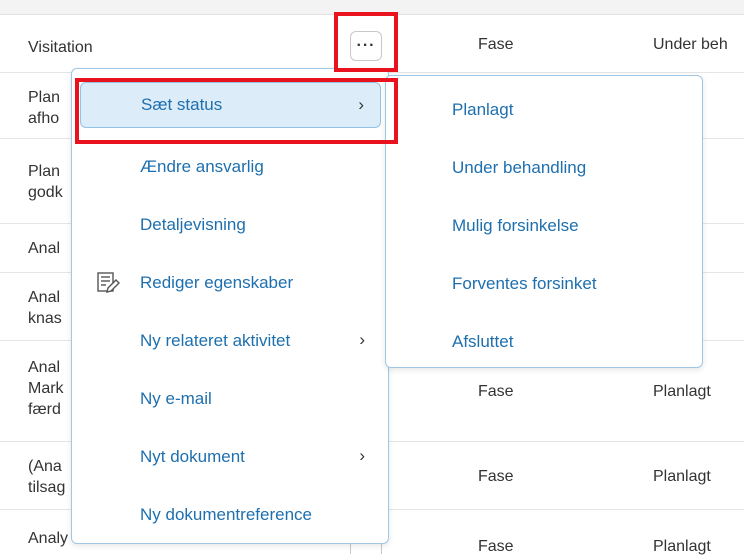 The height and width of the screenshot is (557, 744). I want to click on activity-status: Under beh, so click(690, 44).